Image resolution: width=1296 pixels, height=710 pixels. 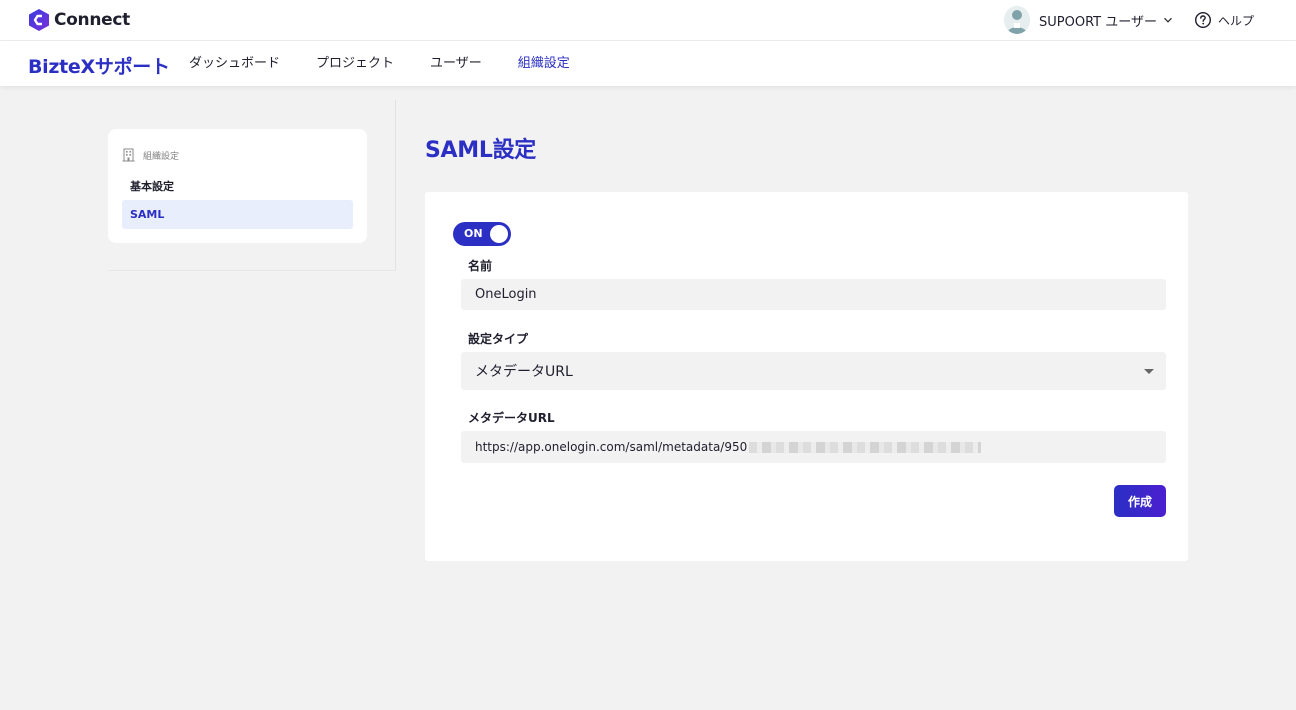 I want to click on create-button: 作成, so click(x=1140, y=501).